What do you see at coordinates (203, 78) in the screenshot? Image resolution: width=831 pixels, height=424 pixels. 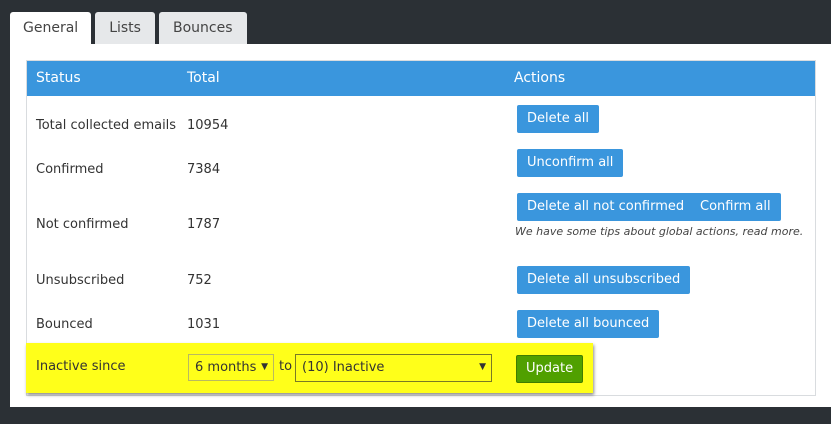 I see `header-total: Total` at bounding box center [203, 78].